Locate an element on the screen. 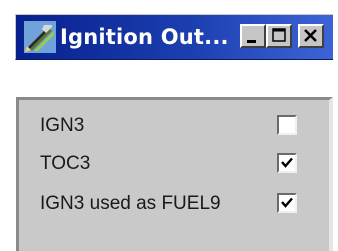  checkbox-toc3 is located at coordinates (287, 163).